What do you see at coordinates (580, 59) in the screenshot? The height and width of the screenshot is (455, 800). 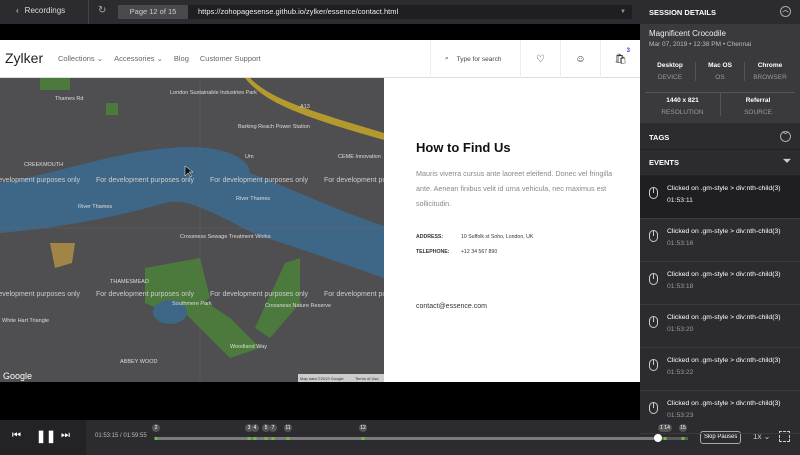 I see `user-icon: ☺` at bounding box center [580, 59].